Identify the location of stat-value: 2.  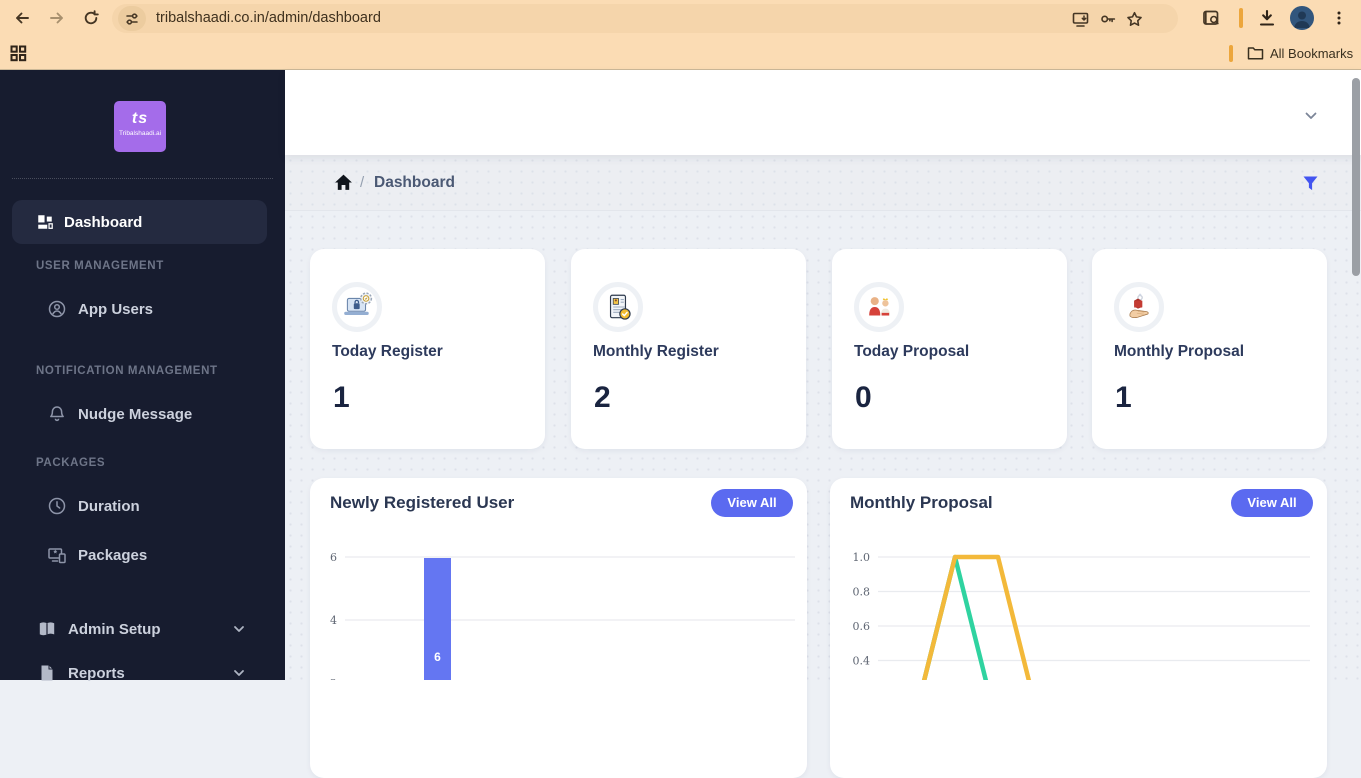
(602, 397).